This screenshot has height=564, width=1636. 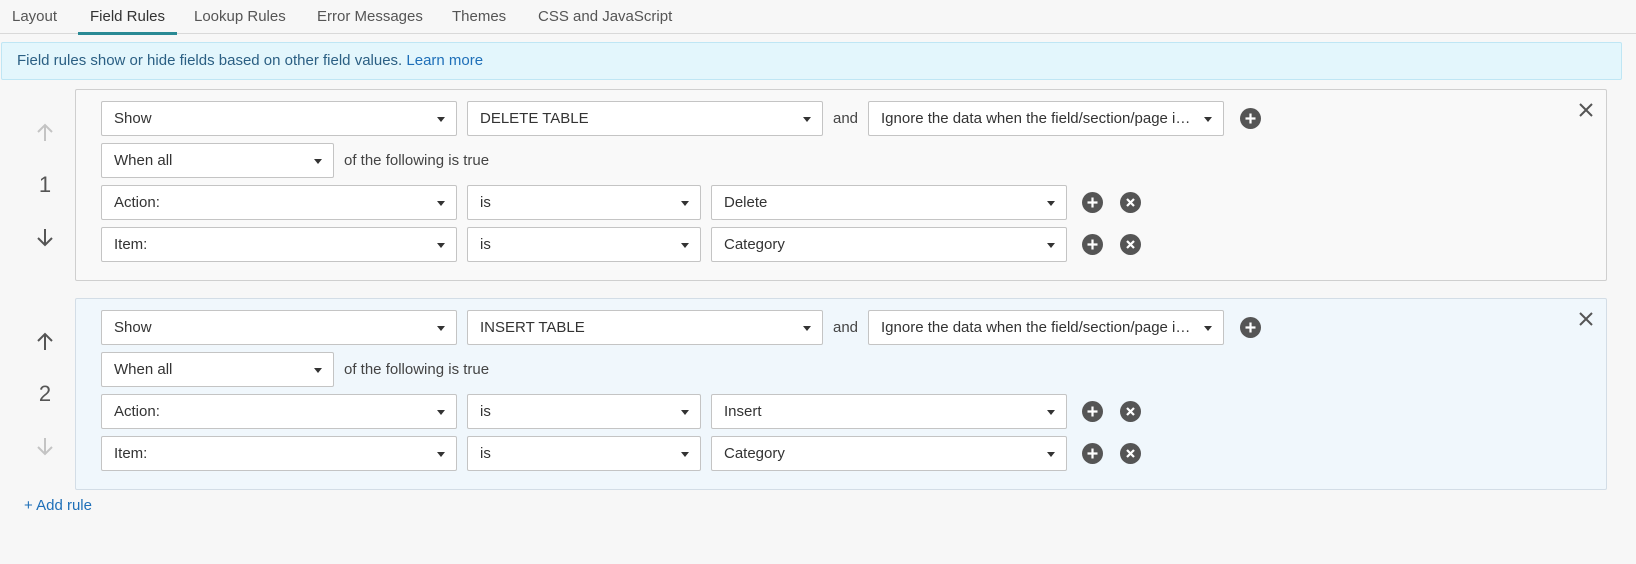 What do you see at coordinates (45, 184) in the screenshot?
I see `rule-number: 1` at bounding box center [45, 184].